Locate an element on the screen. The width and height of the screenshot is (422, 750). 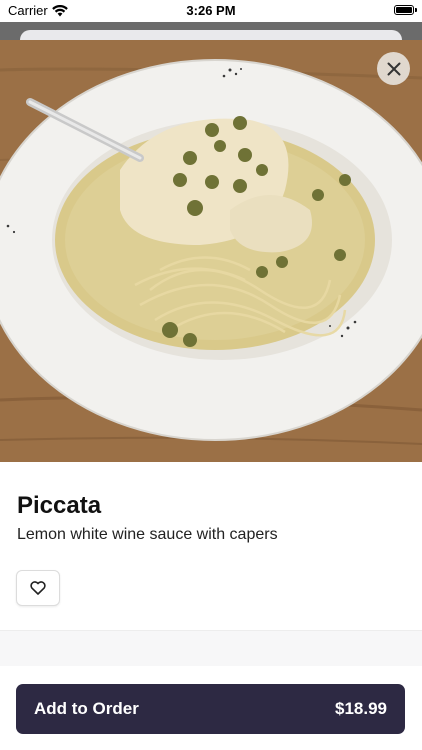
add-to-order-button: Add to Order $18.99 is located at coordinates (210, 709).